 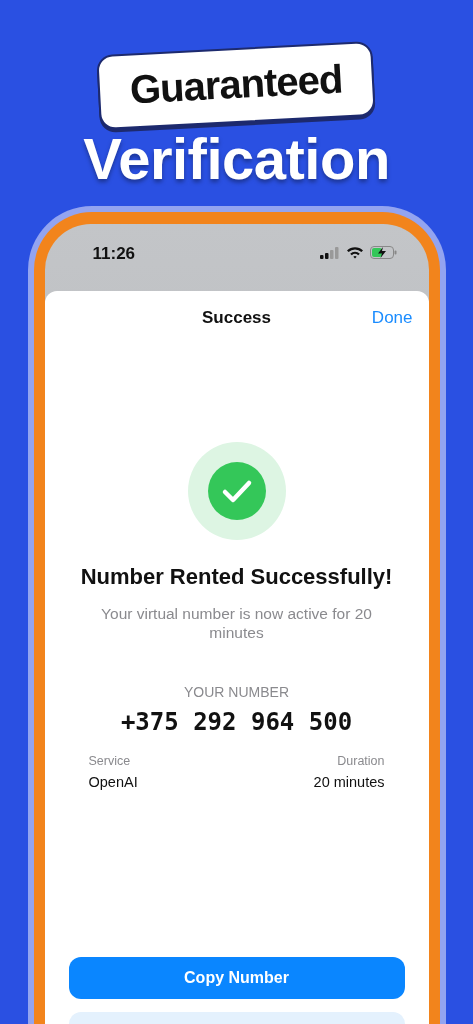 I want to click on sheet-title: Success, so click(x=236, y=318).